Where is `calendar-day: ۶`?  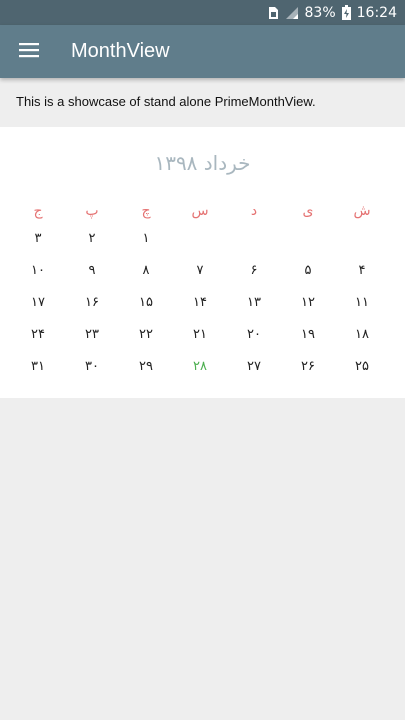
calendar-day: ۶ is located at coordinates (254, 270).